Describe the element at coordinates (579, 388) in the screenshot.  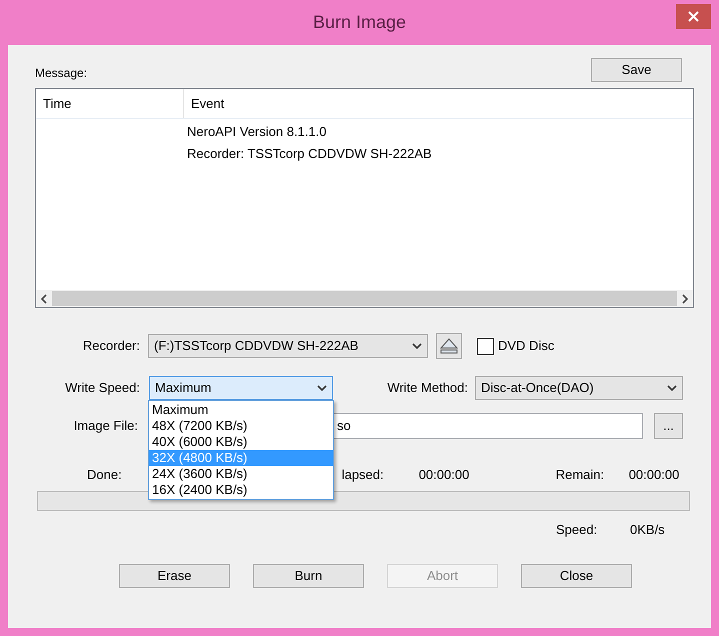
I see `write-method-dropdown: Disc-at-Once(DAO)` at that location.